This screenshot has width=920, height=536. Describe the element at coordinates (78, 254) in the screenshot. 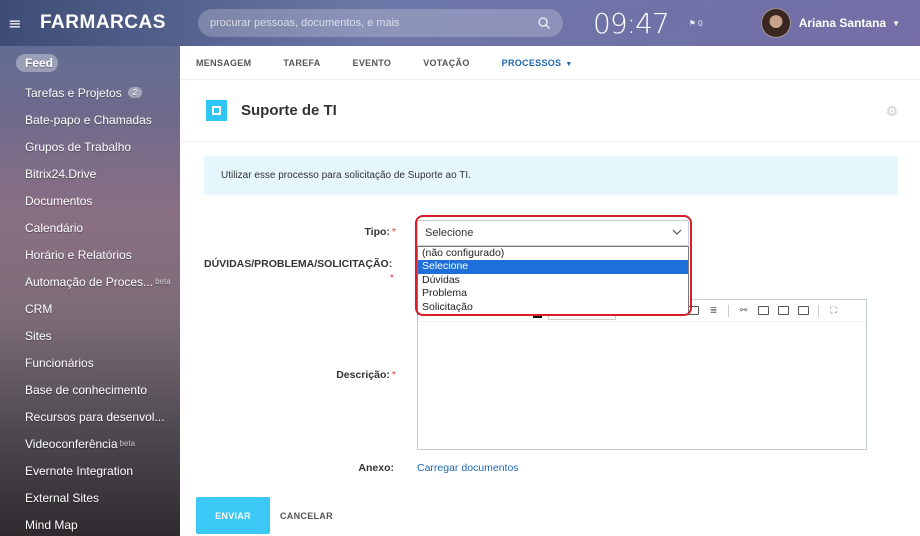

I see `sidebar-item-label: Horário e Relatórios` at that location.